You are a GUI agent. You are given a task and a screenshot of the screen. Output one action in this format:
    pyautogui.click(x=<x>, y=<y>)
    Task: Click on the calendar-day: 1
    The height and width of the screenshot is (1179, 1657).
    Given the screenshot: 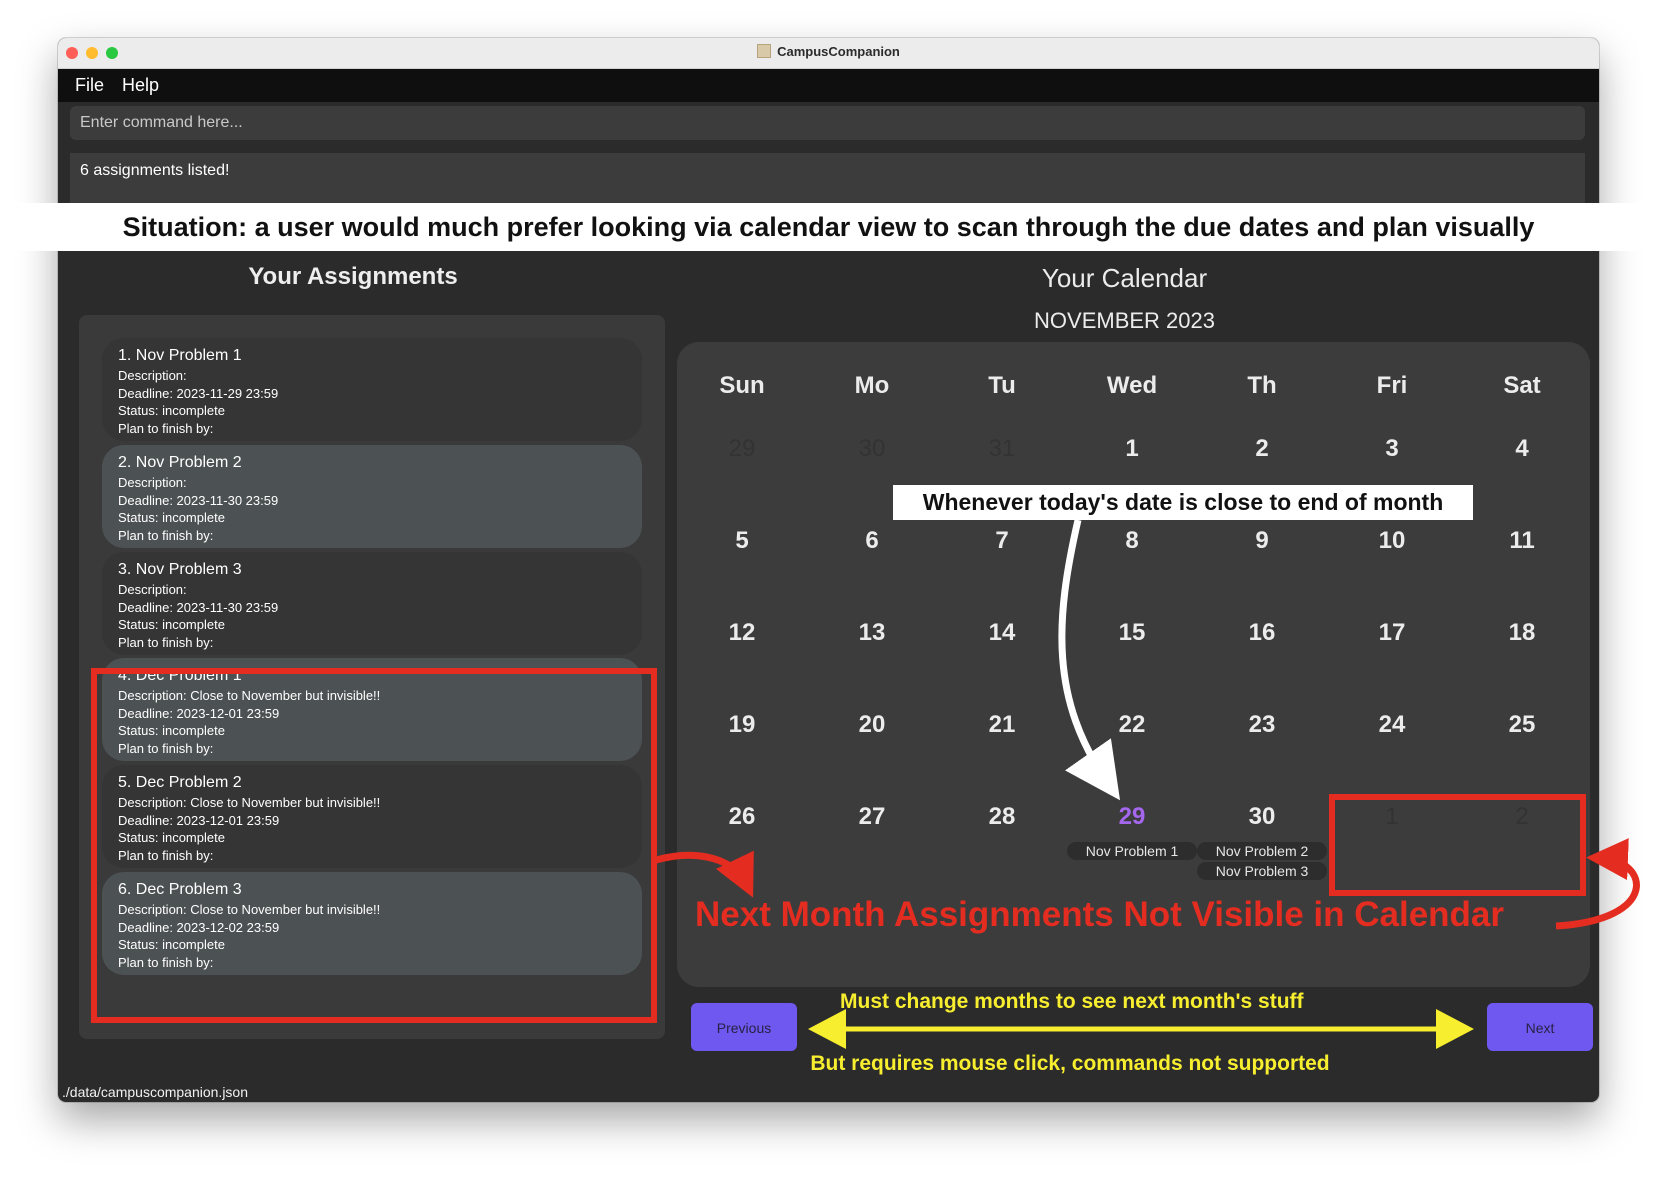 What is the action you would take?
    pyautogui.click(x=1132, y=449)
    